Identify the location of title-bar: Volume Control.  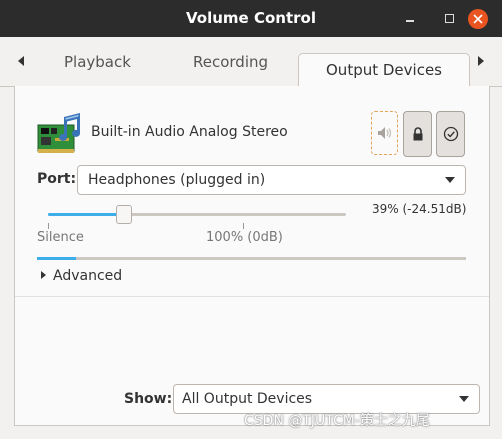
(251, 18).